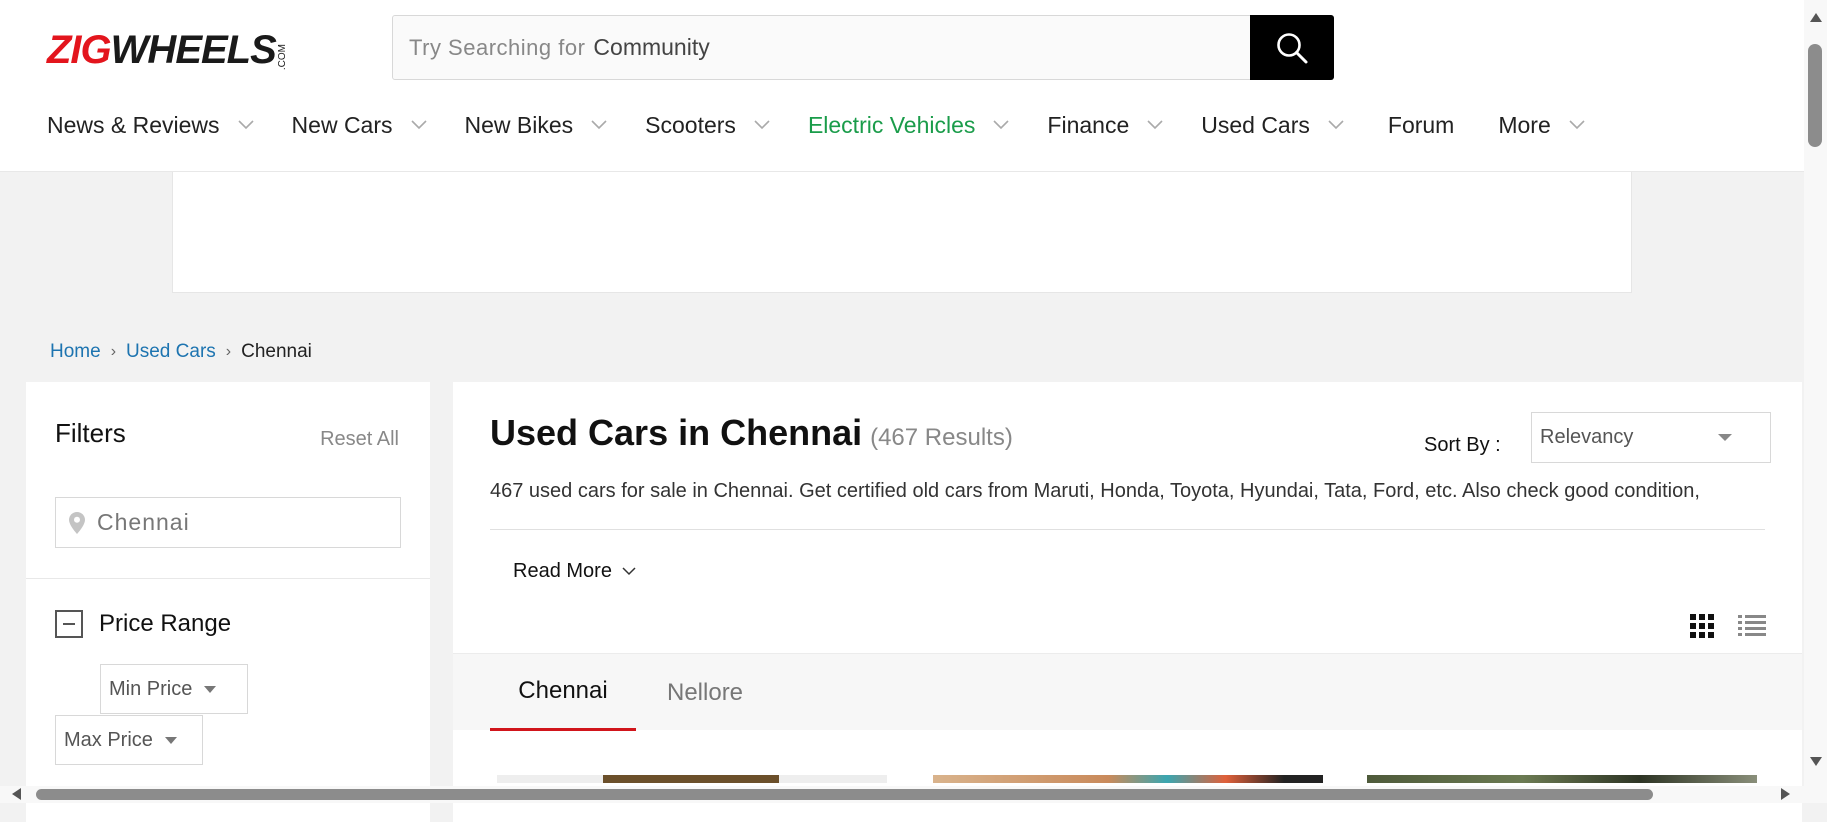  I want to click on max-price-label: Max Price, so click(108, 739).